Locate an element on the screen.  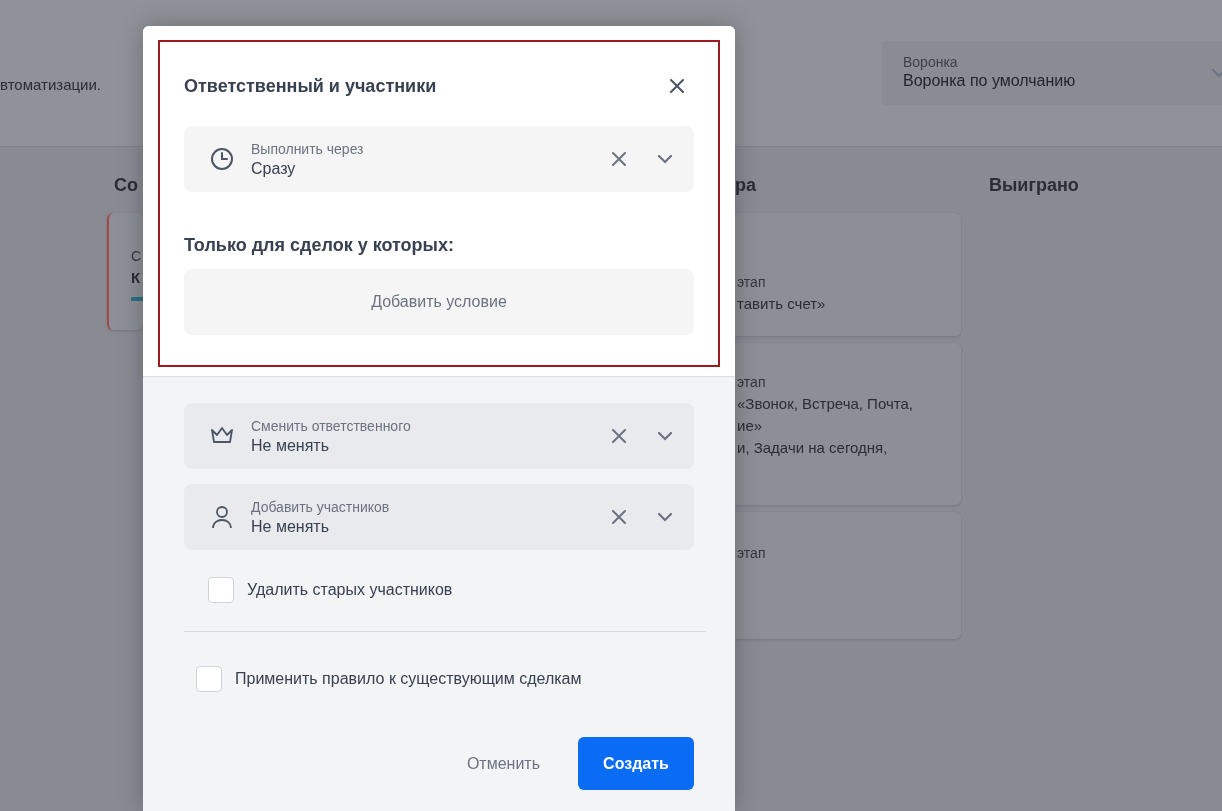
card-text: «Звонок, Встреча, Почта, is located at coordinates (825, 404).